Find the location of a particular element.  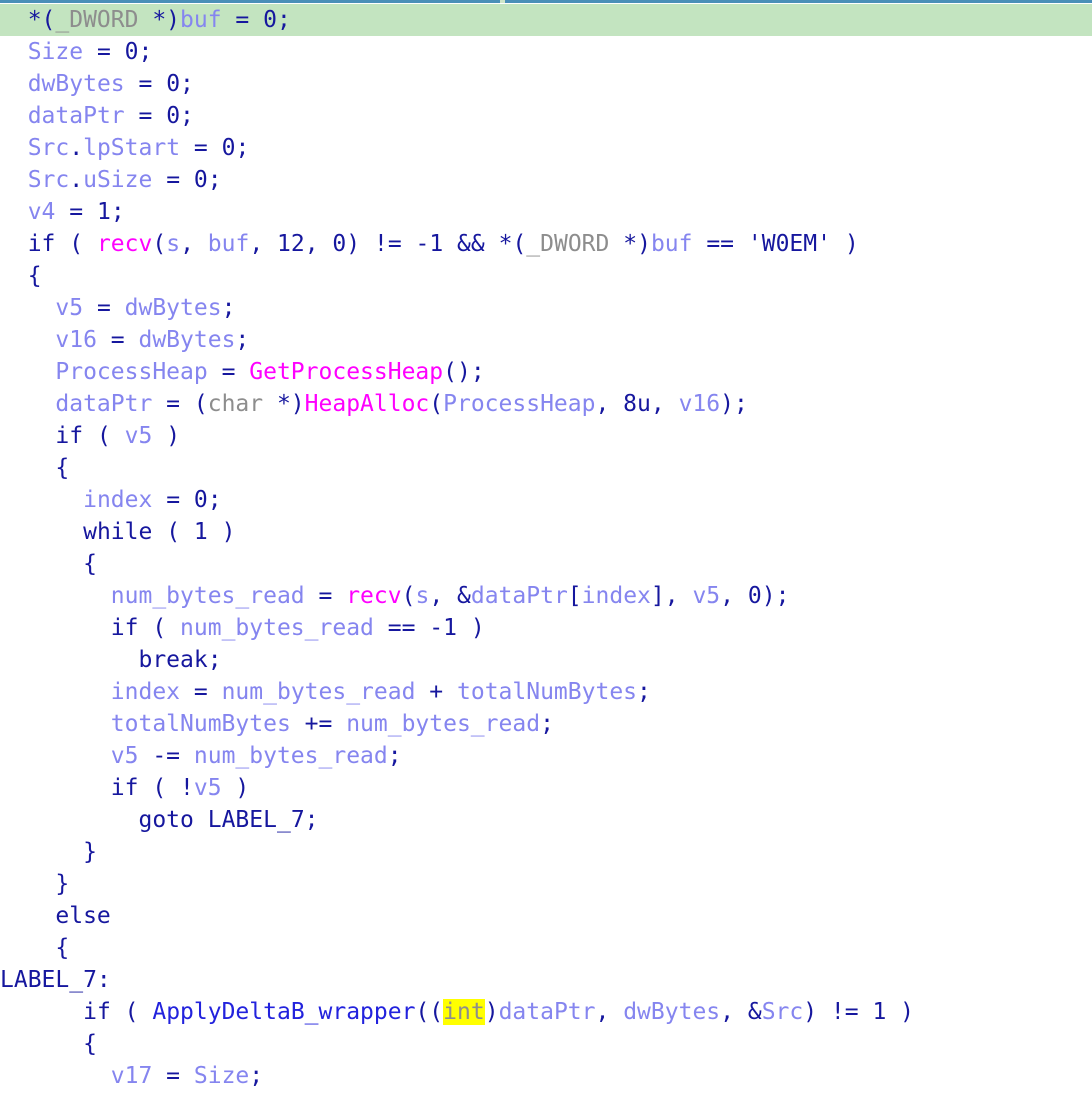

code-token-num: 12 is located at coordinates (291, 244).